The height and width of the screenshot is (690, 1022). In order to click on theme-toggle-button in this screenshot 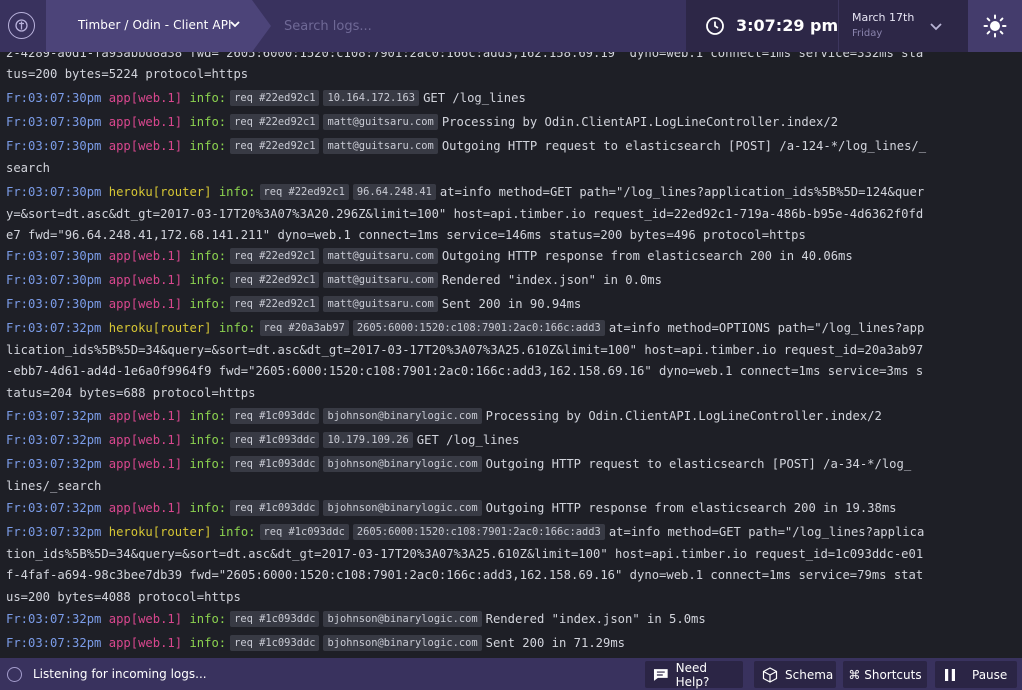, I will do `click(995, 26)`.